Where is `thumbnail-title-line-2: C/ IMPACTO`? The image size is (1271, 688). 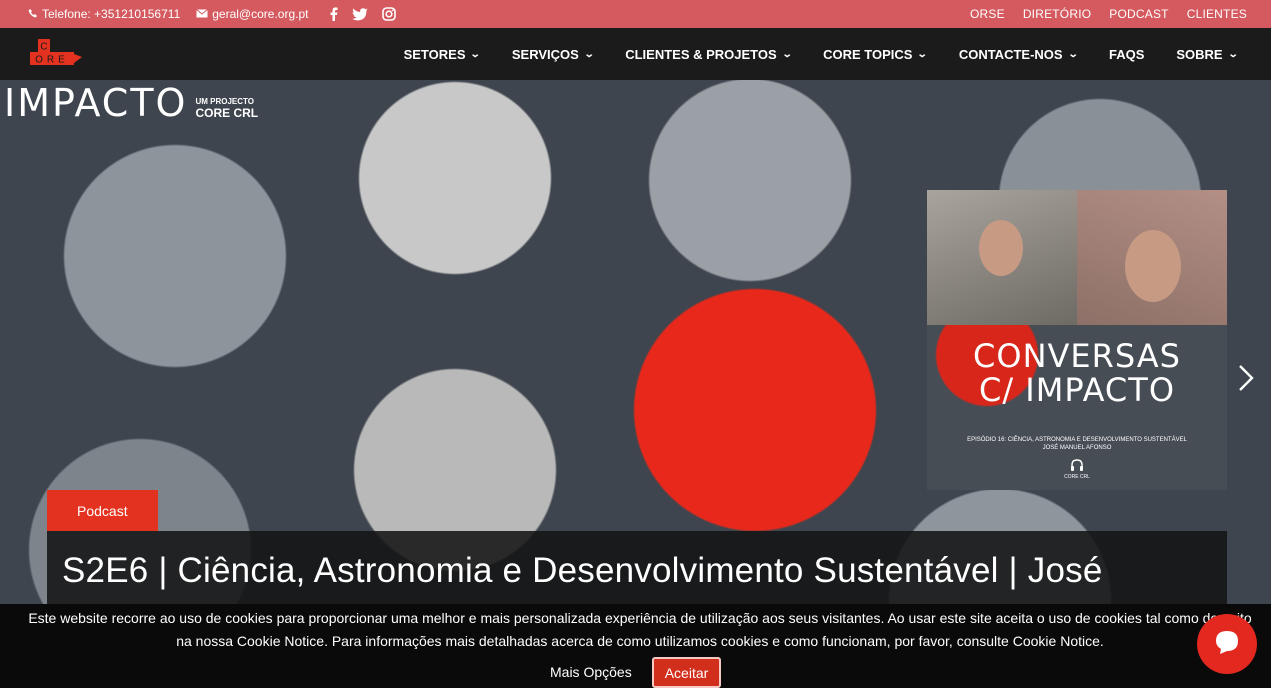 thumbnail-title-line-2: C/ IMPACTO is located at coordinates (1077, 389).